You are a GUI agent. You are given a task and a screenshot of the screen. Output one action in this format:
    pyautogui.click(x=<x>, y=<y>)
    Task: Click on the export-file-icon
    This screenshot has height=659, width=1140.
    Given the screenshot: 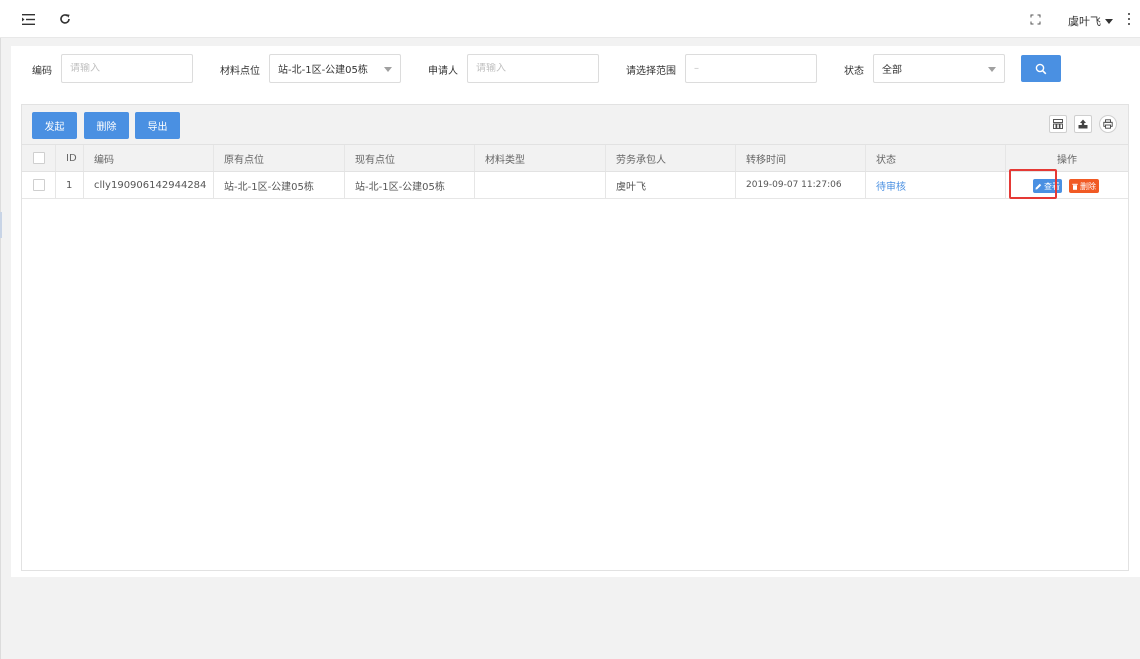 What is the action you would take?
    pyautogui.click(x=1083, y=124)
    